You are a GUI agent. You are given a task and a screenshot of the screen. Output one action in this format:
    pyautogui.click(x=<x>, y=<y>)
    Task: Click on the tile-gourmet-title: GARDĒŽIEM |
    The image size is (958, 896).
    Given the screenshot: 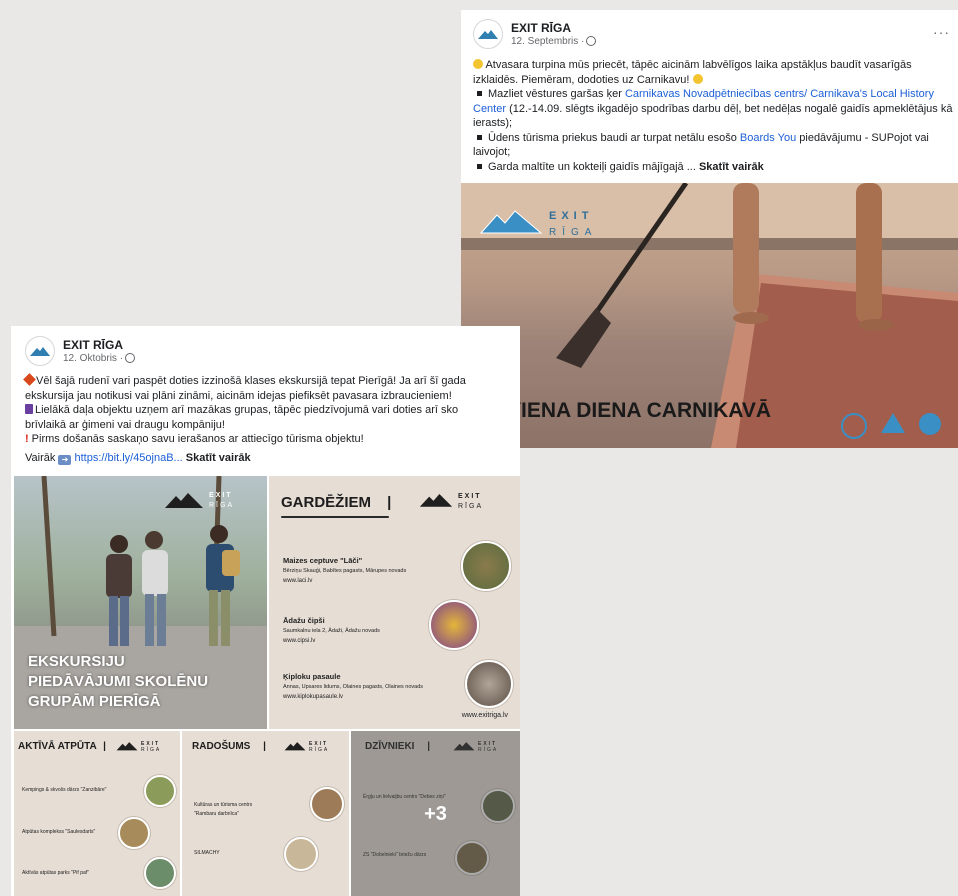 What is the action you would take?
    pyautogui.click(x=336, y=502)
    